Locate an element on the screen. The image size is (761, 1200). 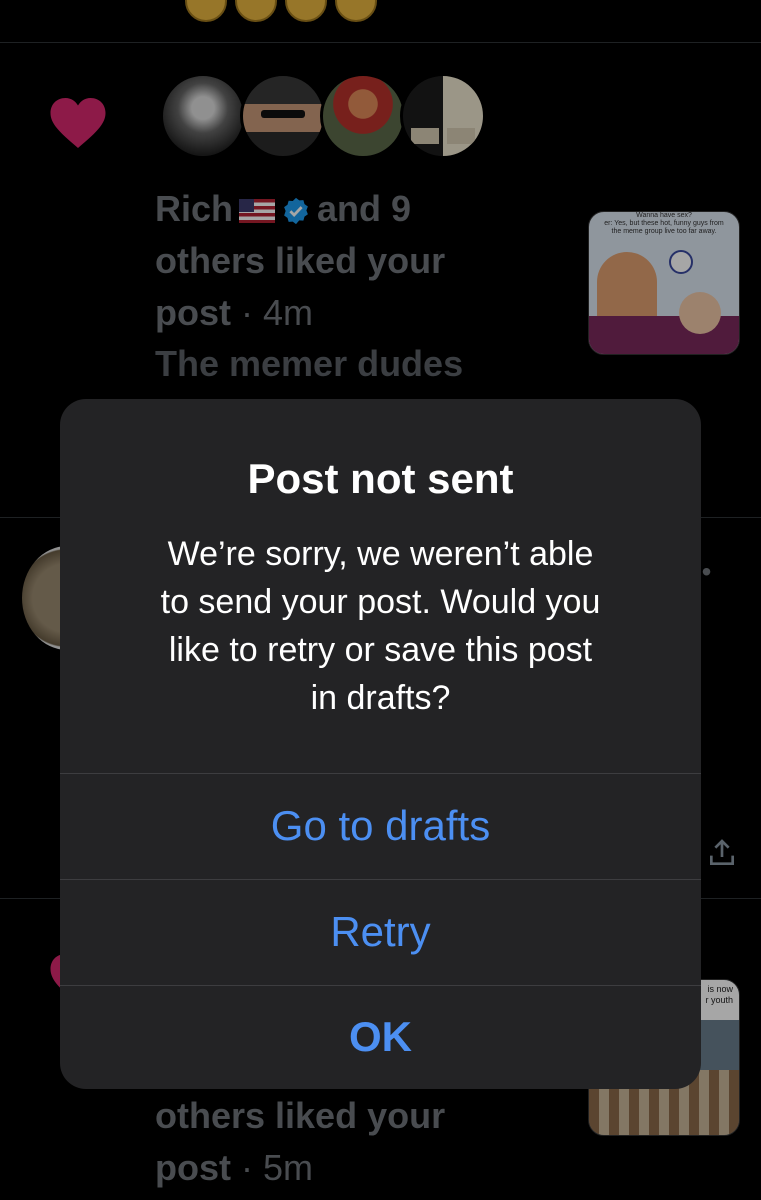
ok-button: OK is located at coordinates (380, 1037).